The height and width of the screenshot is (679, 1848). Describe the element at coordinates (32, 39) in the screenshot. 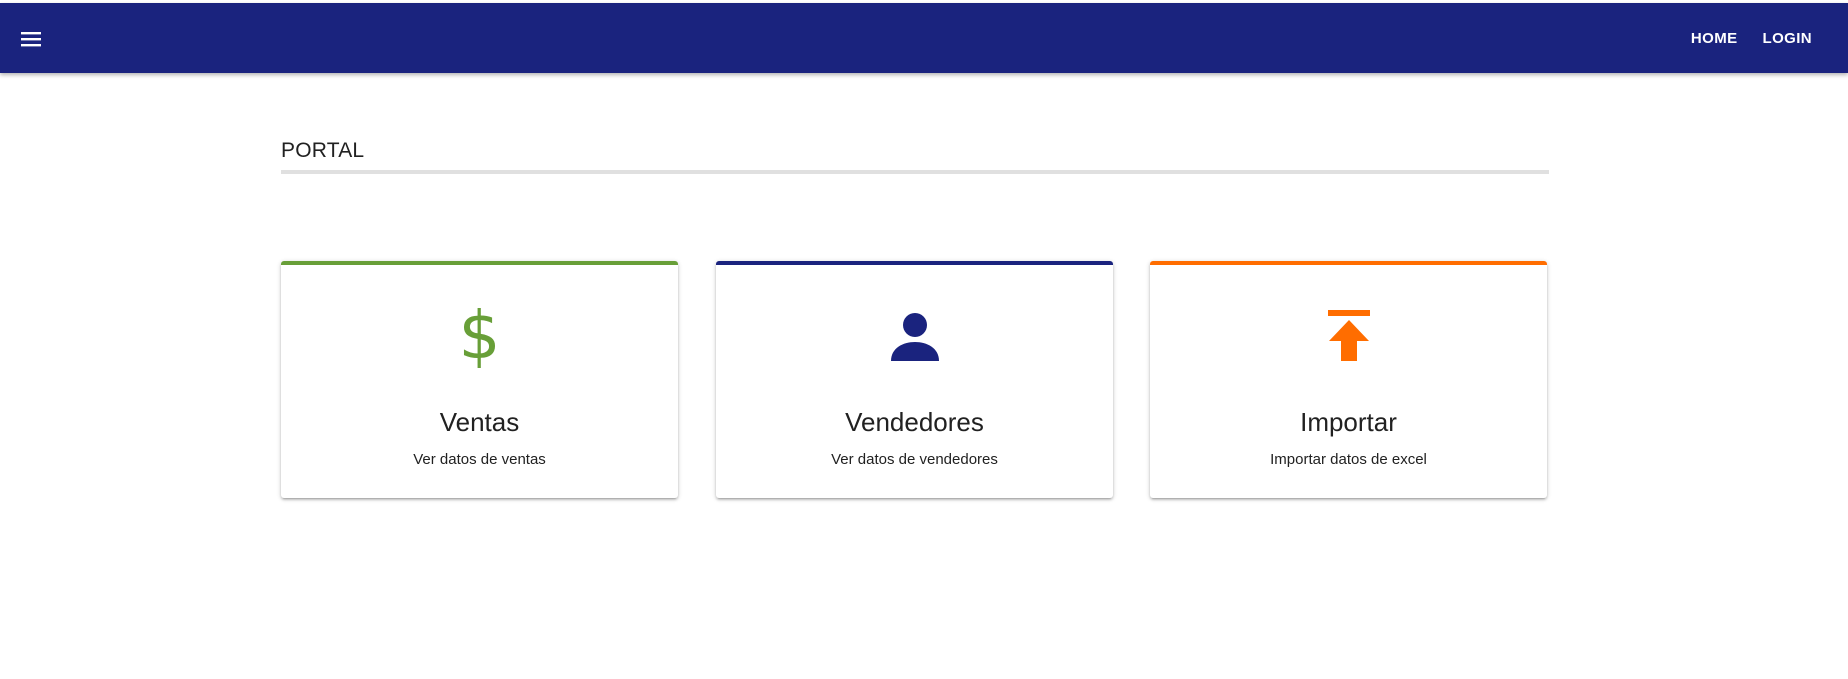

I see `menu-icon` at that location.